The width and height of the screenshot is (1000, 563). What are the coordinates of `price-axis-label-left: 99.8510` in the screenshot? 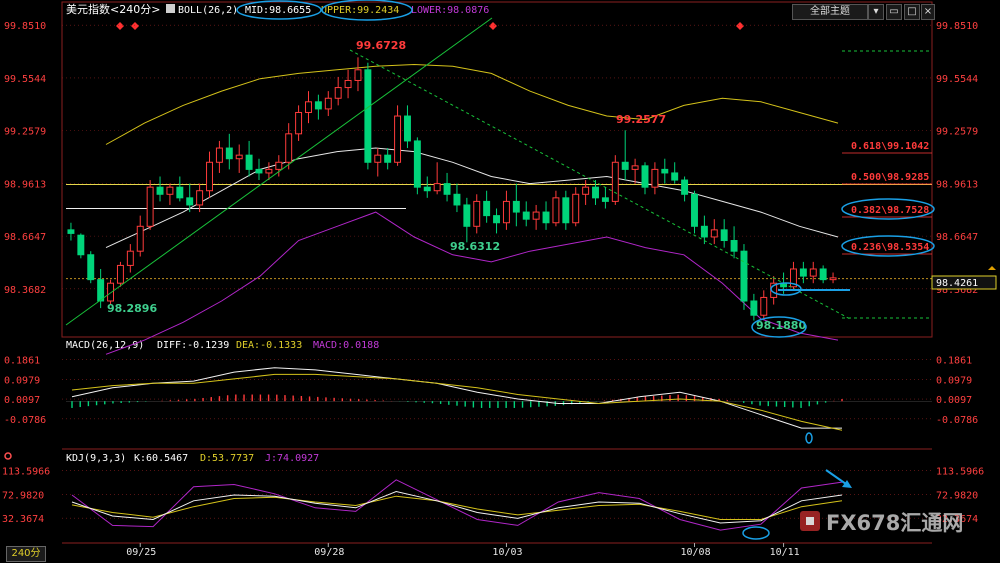 It's located at (25, 26).